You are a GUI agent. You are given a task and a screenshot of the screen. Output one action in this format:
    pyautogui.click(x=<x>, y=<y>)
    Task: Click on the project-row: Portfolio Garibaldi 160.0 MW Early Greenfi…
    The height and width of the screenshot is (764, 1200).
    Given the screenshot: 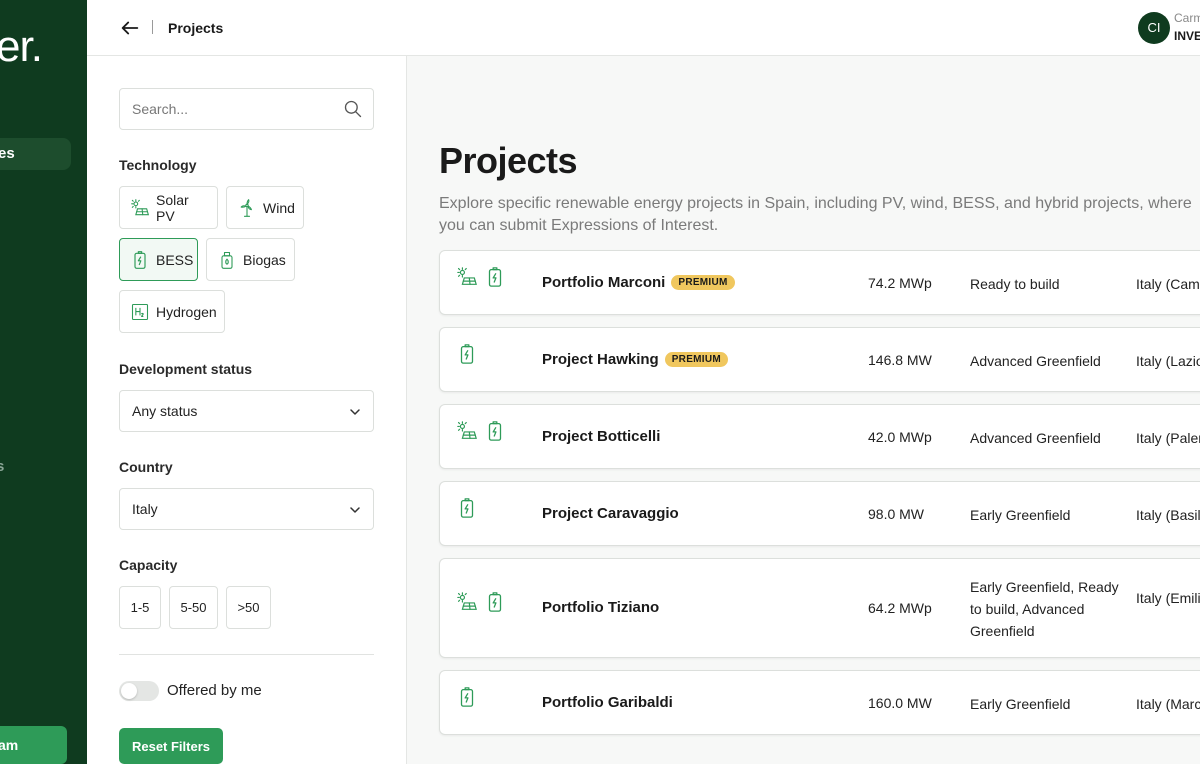 What is the action you would take?
    pyautogui.click(x=819, y=702)
    